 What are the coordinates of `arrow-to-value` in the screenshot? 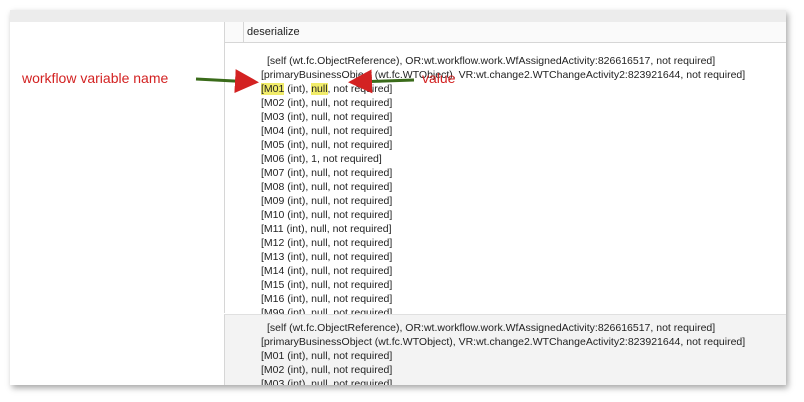 It's located at (381, 81).